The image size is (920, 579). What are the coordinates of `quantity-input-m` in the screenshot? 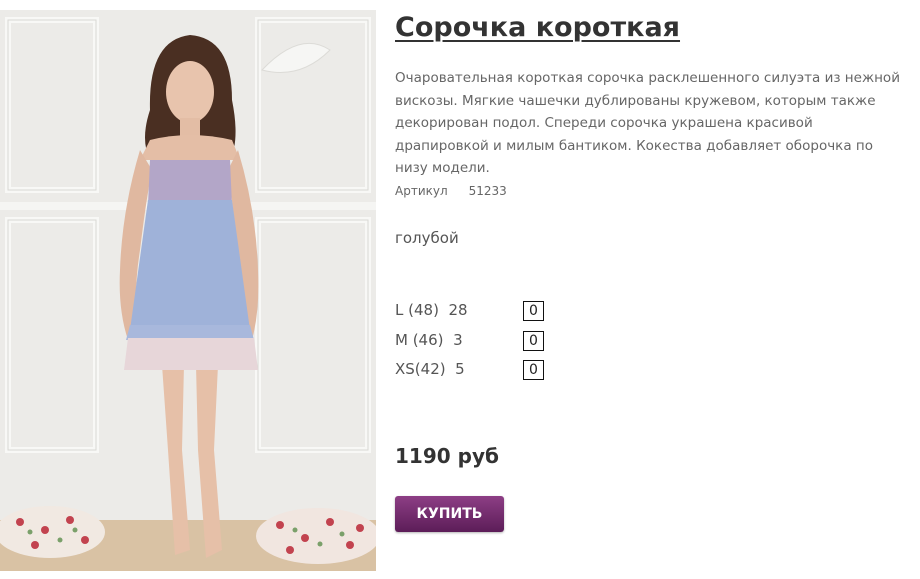 It's located at (533, 340).